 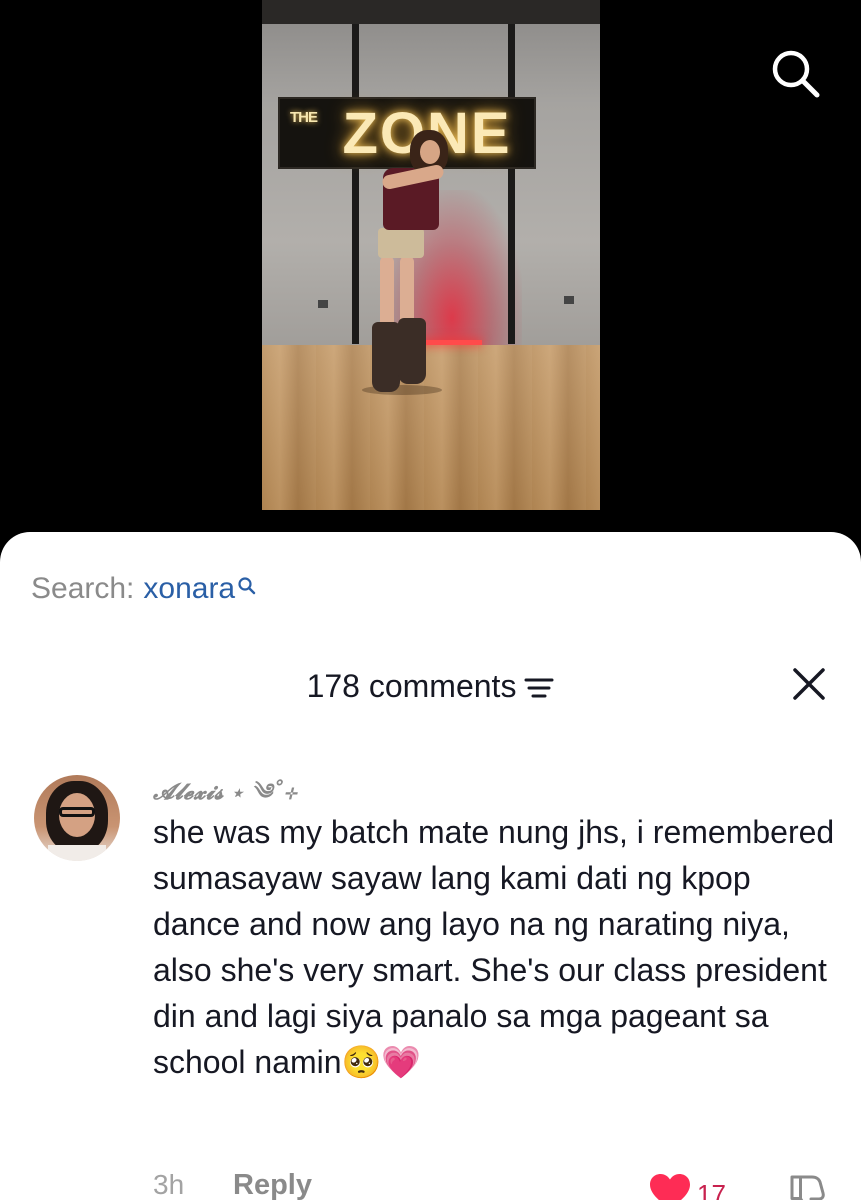 I want to click on video-floor-shade, so click(x=431, y=427).